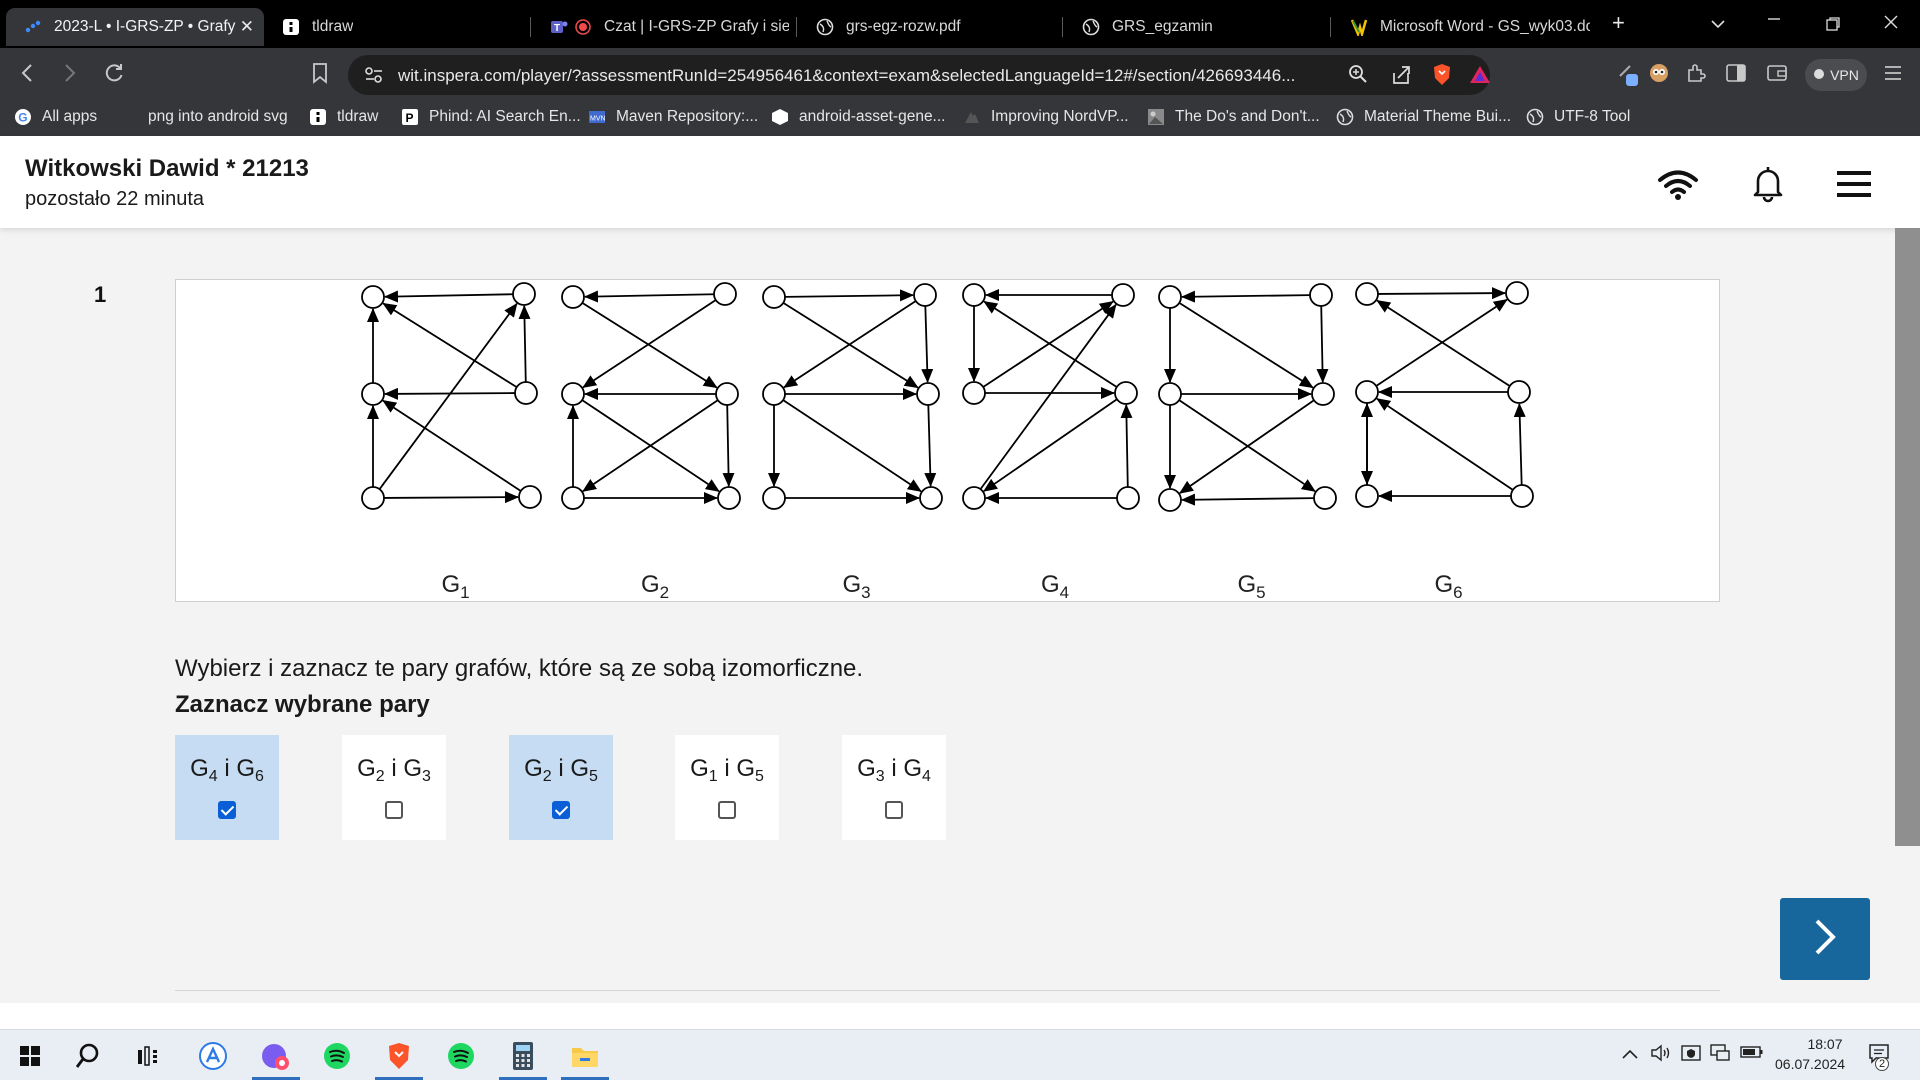 This screenshot has height=1080, width=1920. What do you see at coordinates (389, 27) in the screenshot?
I see `tab-tldraw: tldraw` at bounding box center [389, 27].